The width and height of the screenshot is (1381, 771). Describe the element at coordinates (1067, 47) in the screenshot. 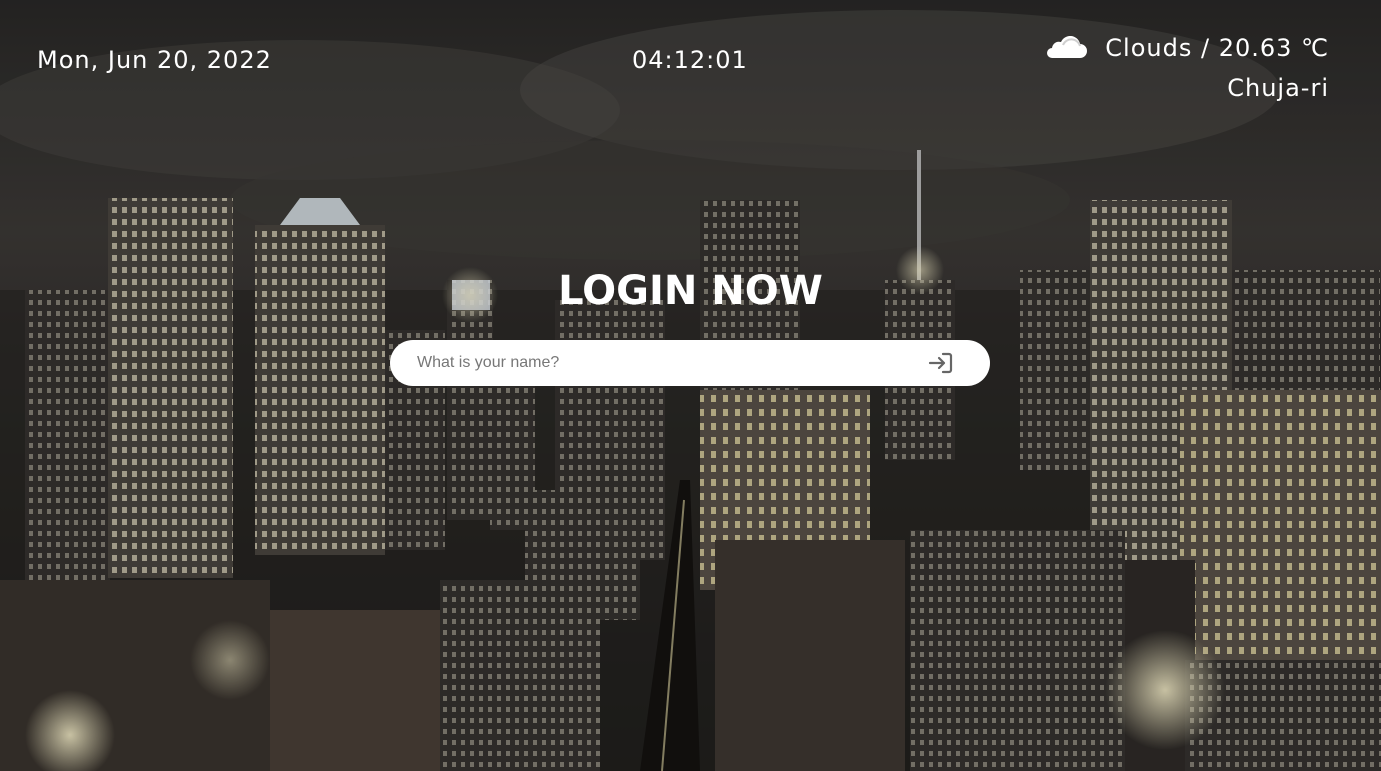

I see `cloud-icon` at that location.